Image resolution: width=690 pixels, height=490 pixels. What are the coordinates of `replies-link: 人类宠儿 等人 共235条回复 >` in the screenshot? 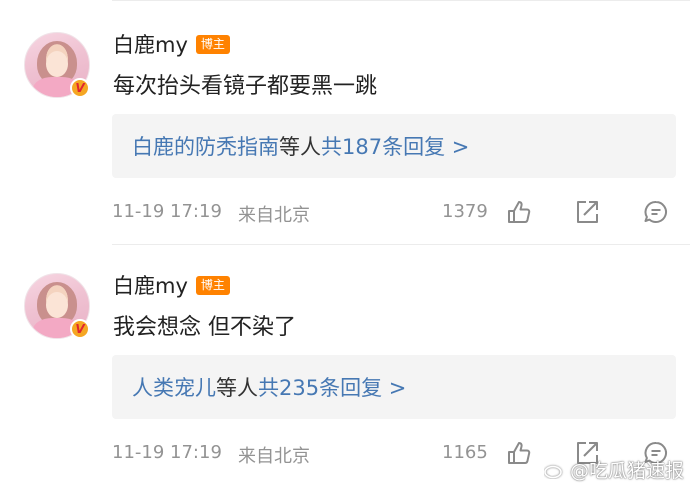 It's located at (394, 387).